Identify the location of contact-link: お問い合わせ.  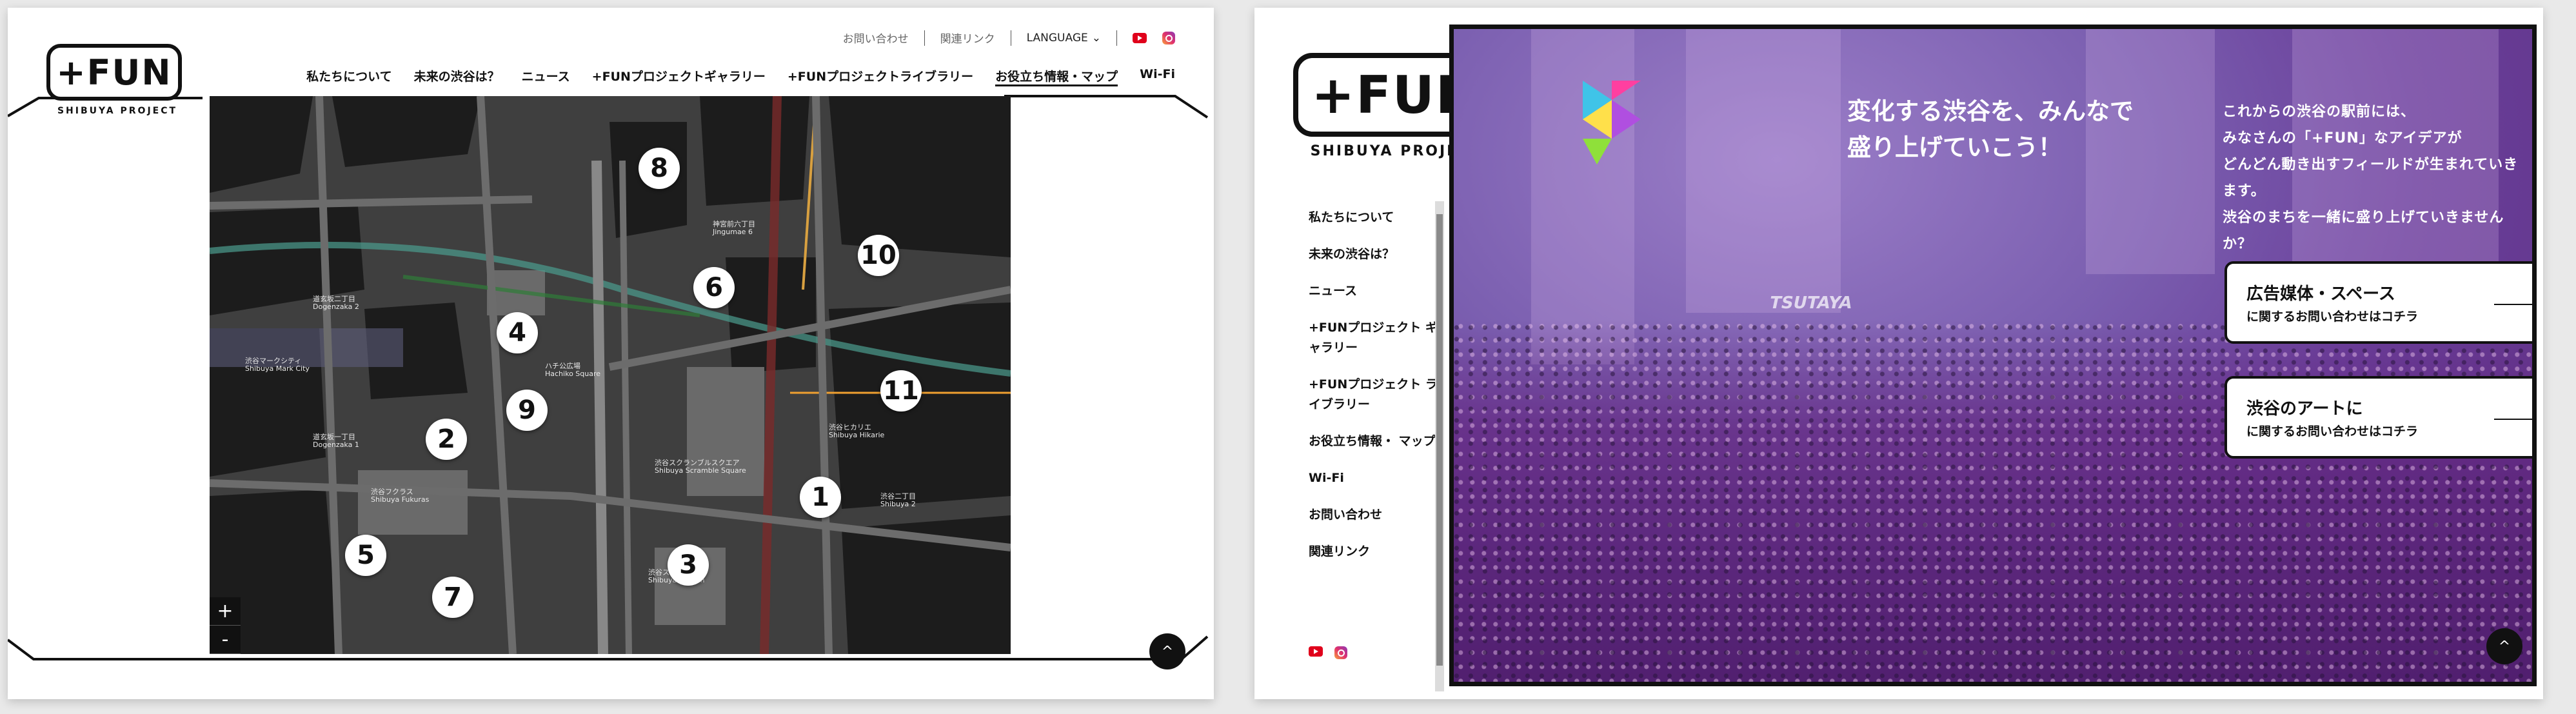
(876, 38).